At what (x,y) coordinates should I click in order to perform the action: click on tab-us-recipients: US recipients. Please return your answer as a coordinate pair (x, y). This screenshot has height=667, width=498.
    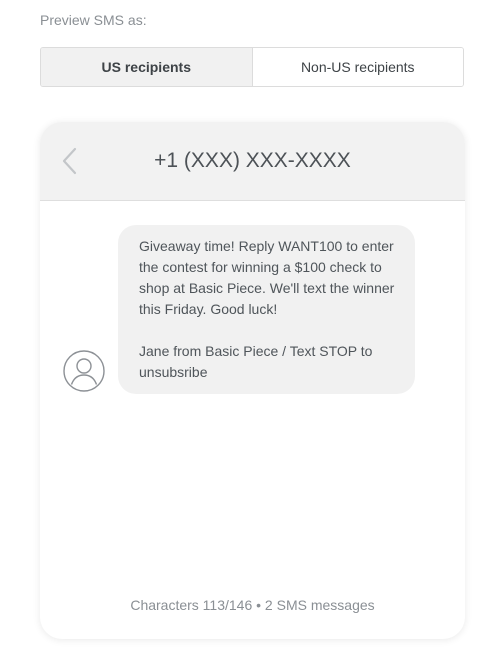
    Looking at the image, I should click on (146, 67).